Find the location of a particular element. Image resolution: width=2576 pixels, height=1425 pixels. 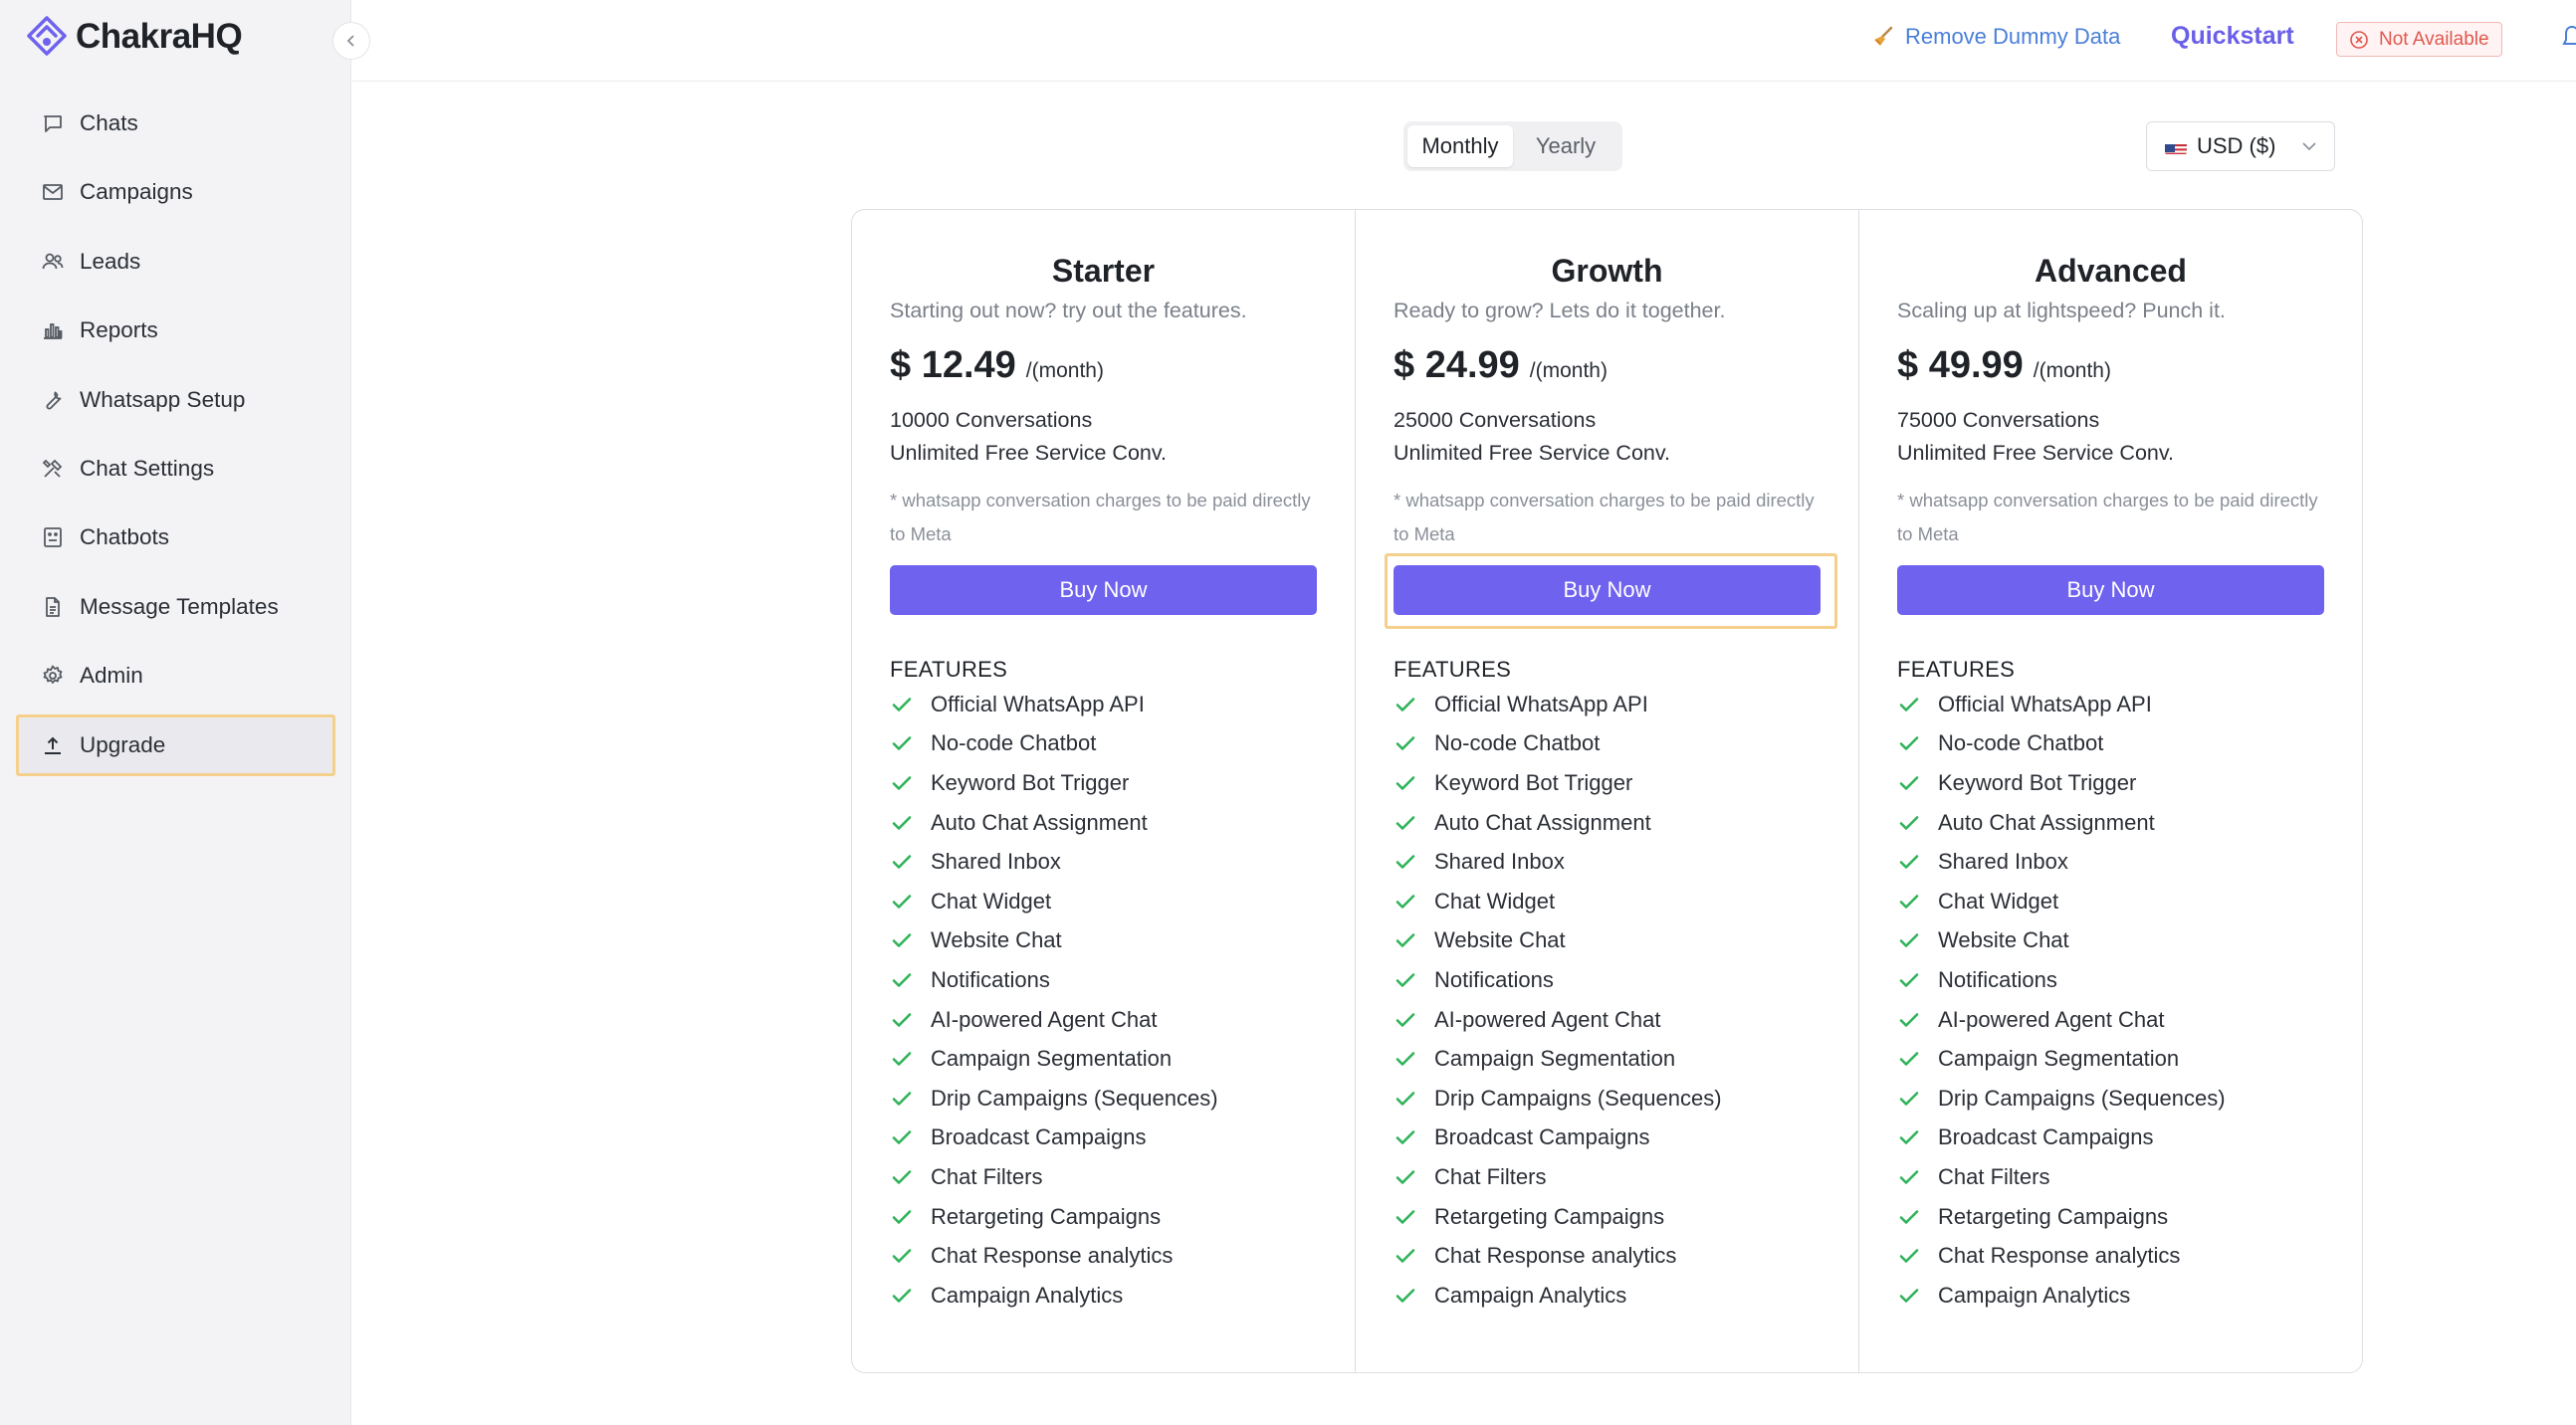

plan-name: Starter is located at coordinates (1103, 271).